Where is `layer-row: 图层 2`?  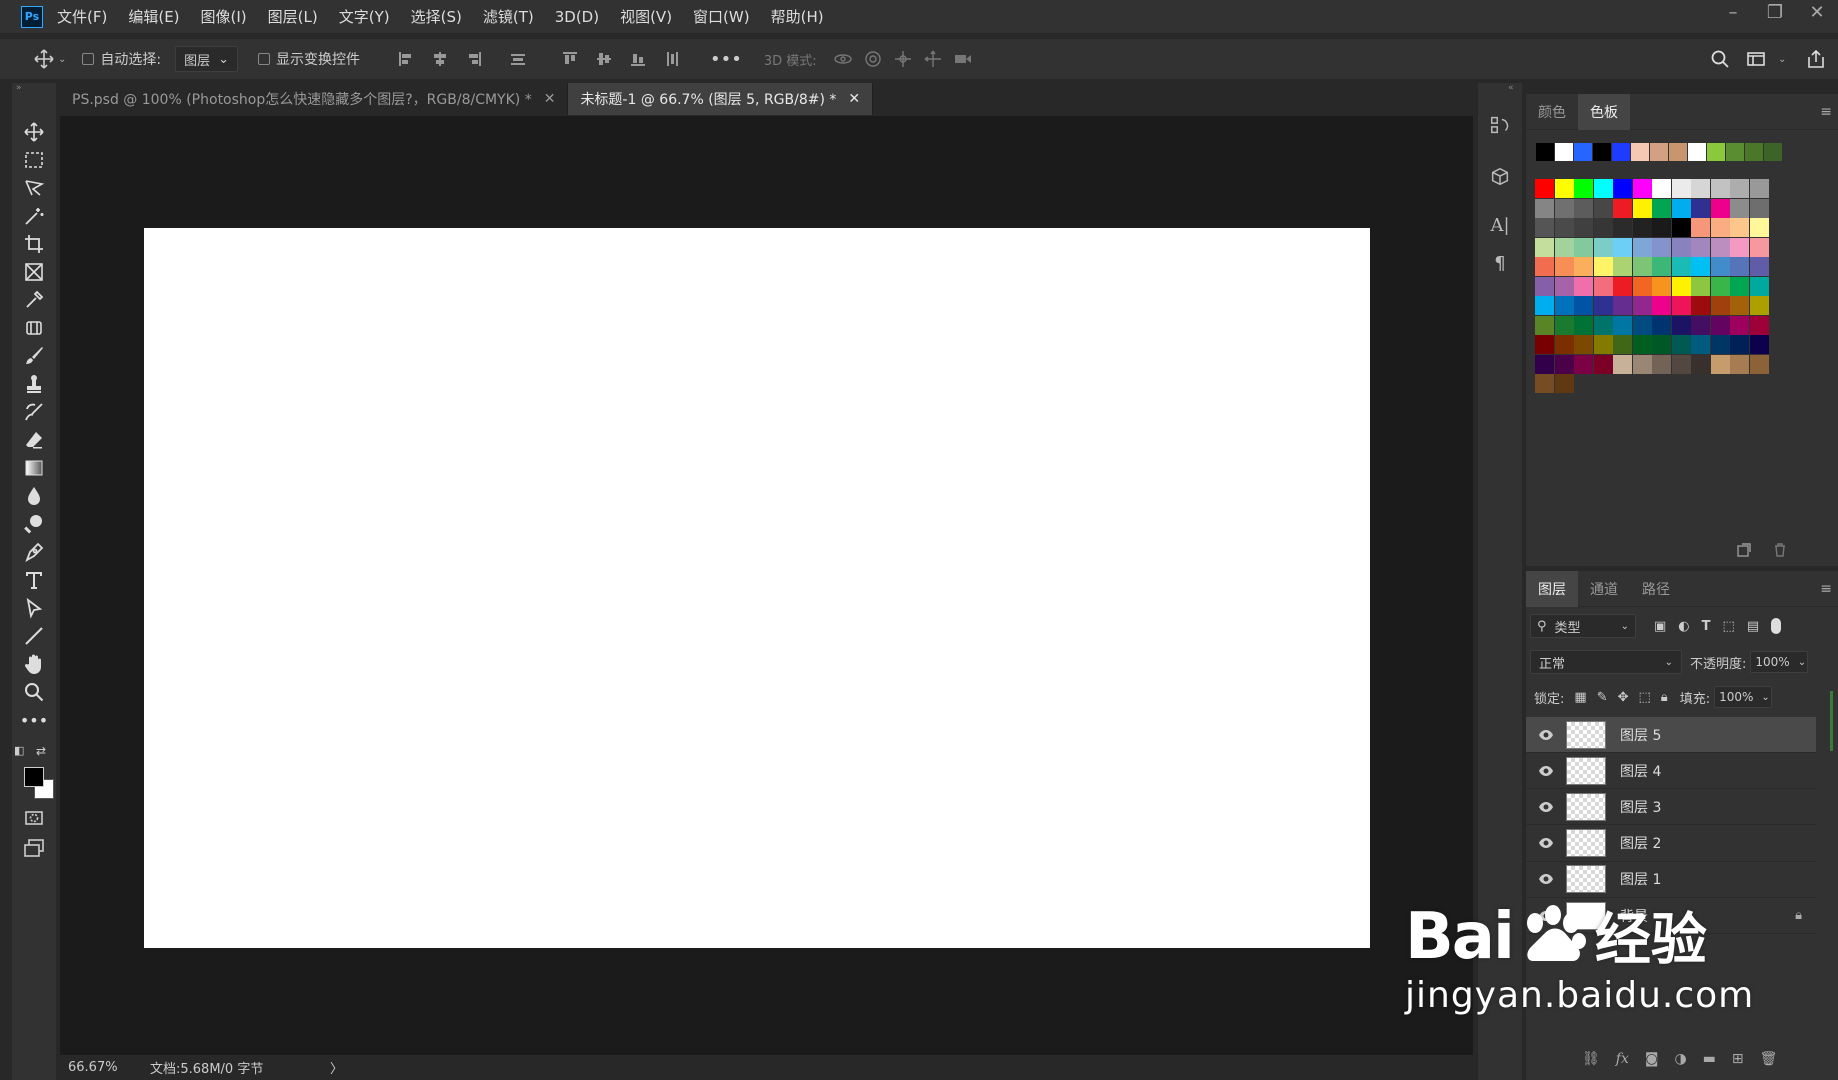 layer-row: 图层 2 is located at coordinates (1671, 844).